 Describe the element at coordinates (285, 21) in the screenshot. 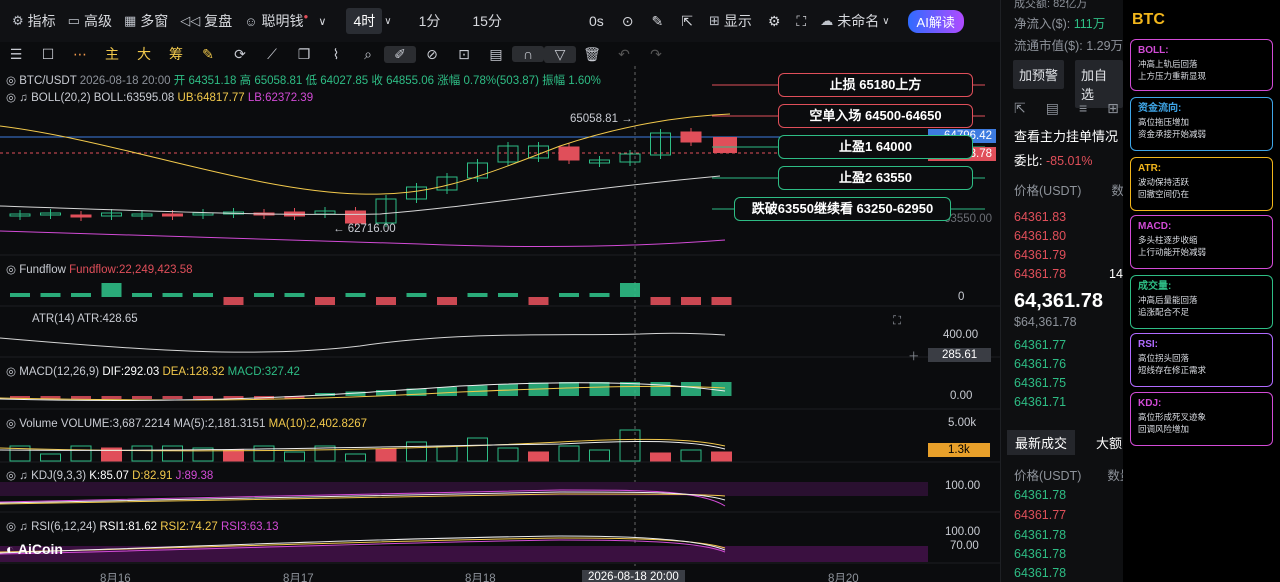

I see `smart-money-button: ☺ 聪明钱 ● ∨` at that location.